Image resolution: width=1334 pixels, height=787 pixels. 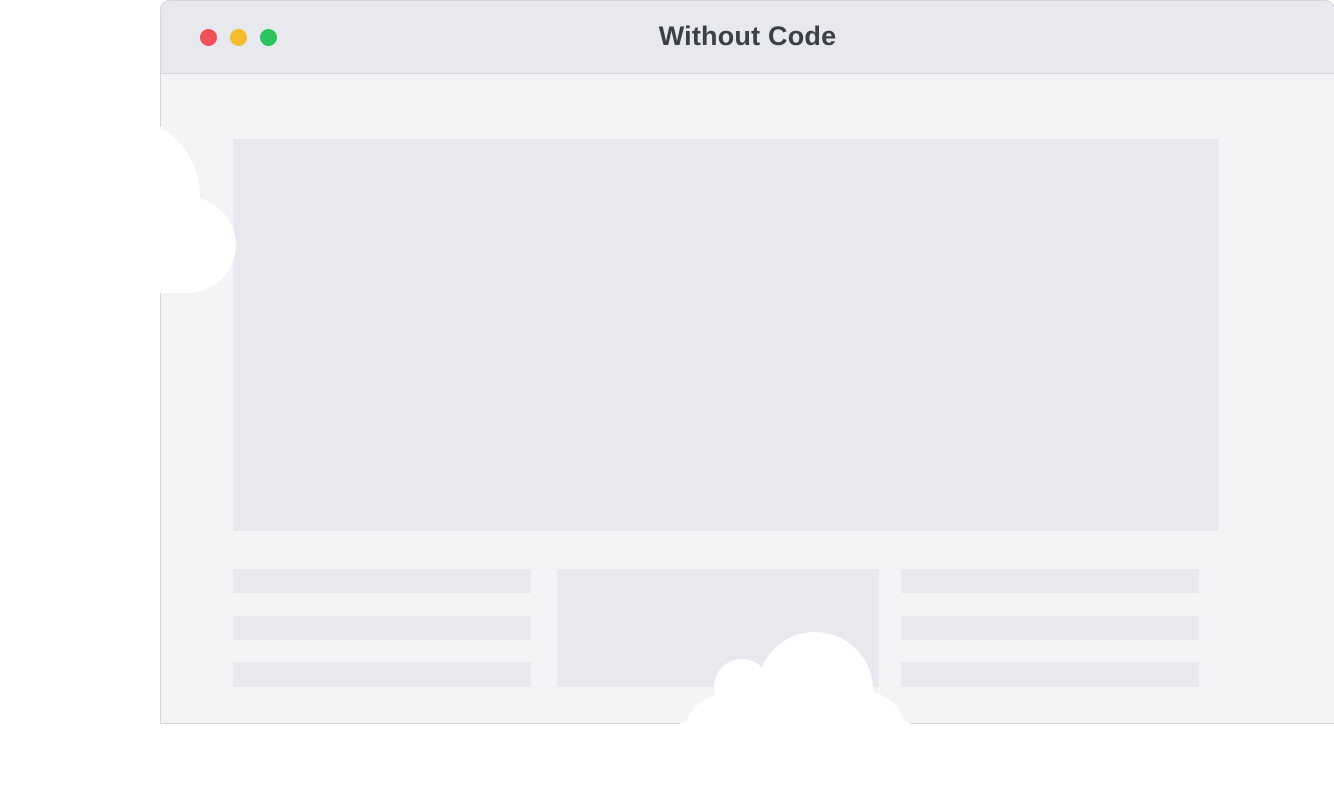 I want to click on window-title: Without Code, so click(x=747, y=36).